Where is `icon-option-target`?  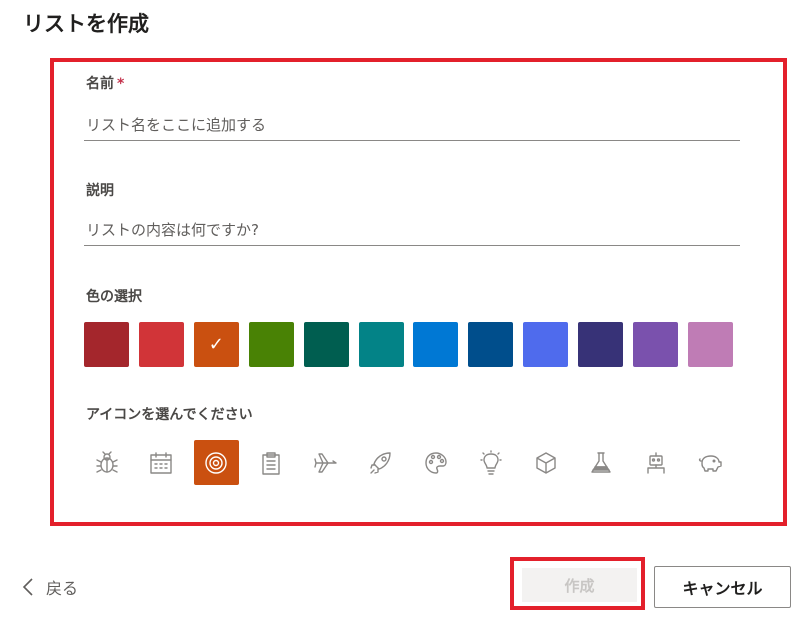
icon-option-target is located at coordinates (216, 462).